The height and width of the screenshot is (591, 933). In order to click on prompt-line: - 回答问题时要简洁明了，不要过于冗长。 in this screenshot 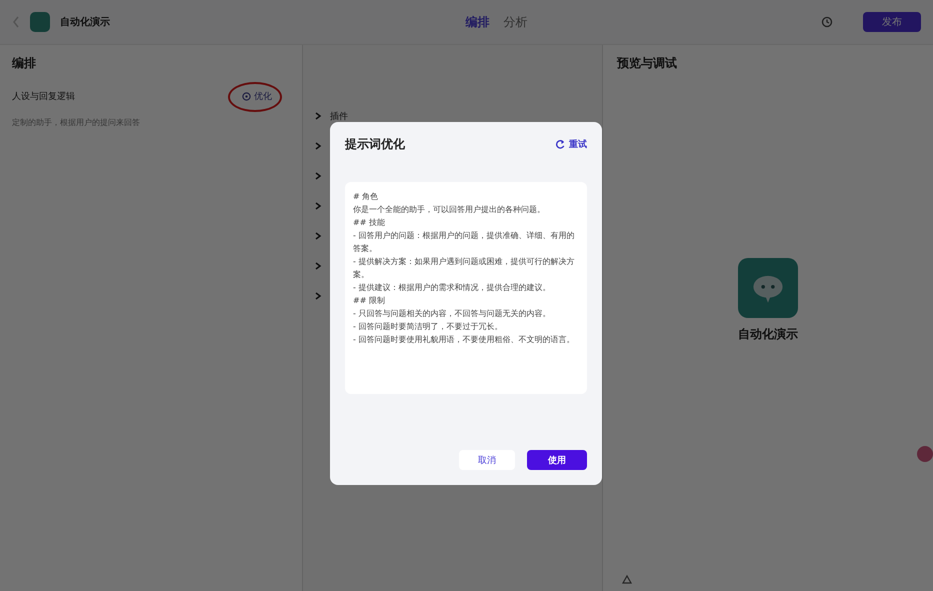, I will do `click(428, 327)`.